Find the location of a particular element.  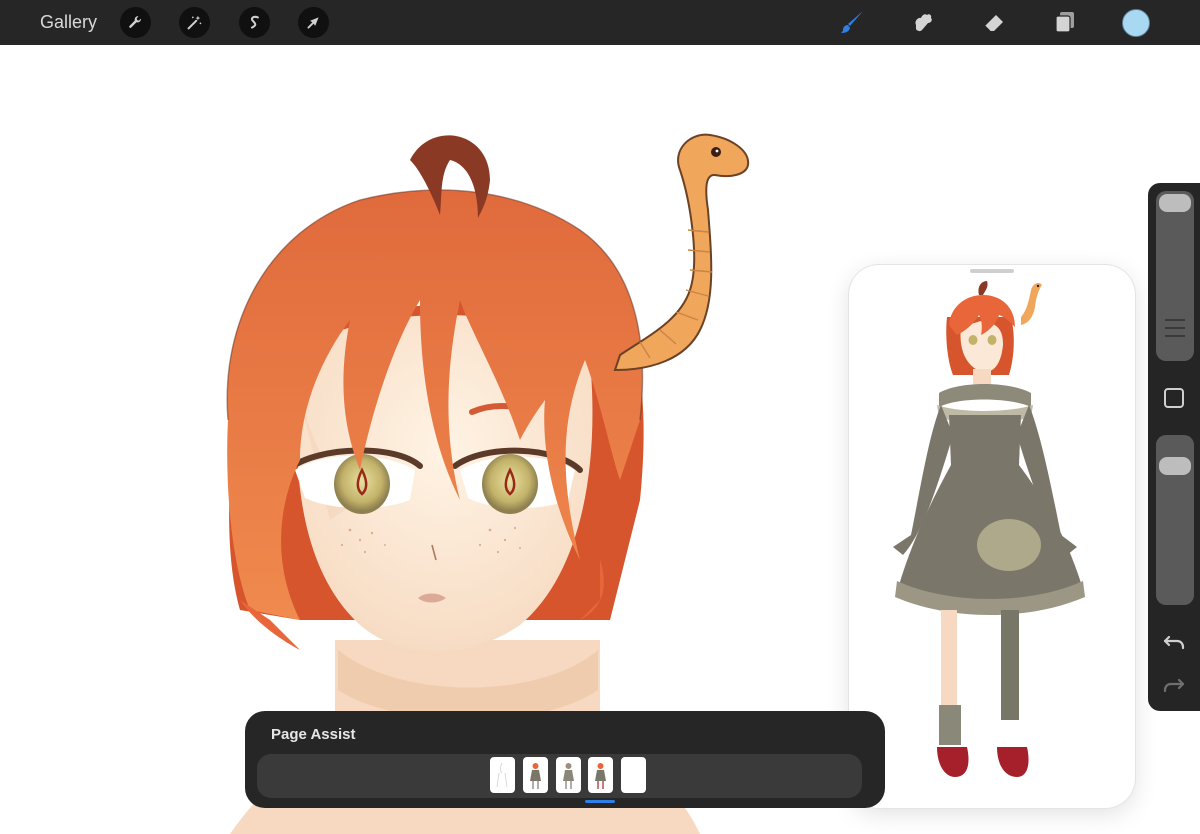

brush-size-thumb is located at coordinates (1175, 203).